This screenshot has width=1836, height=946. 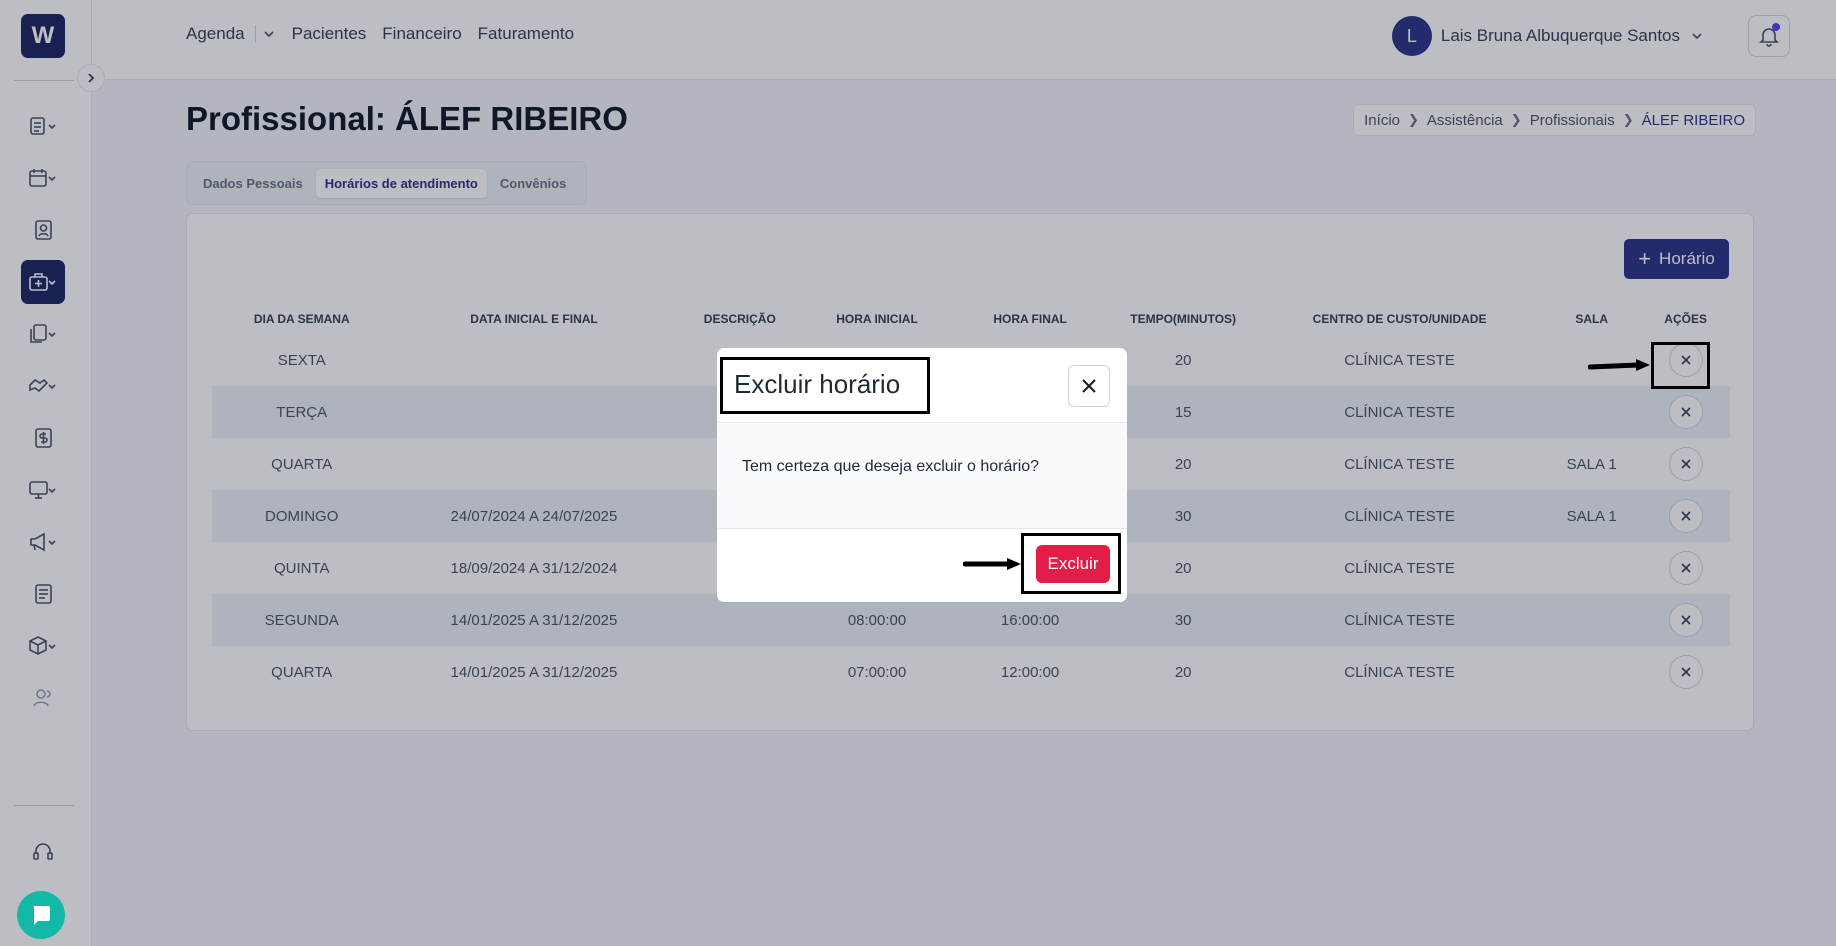 What do you see at coordinates (1680, 365) in the screenshot?
I see `annotation-box-action` at bounding box center [1680, 365].